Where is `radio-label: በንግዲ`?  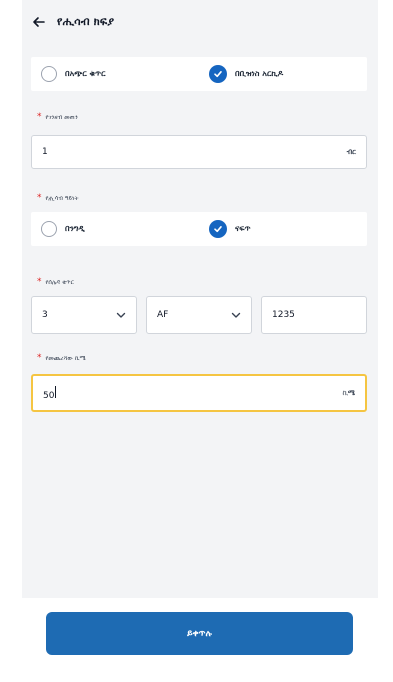 radio-label: በንግዲ is located at coordinates (75, 228).